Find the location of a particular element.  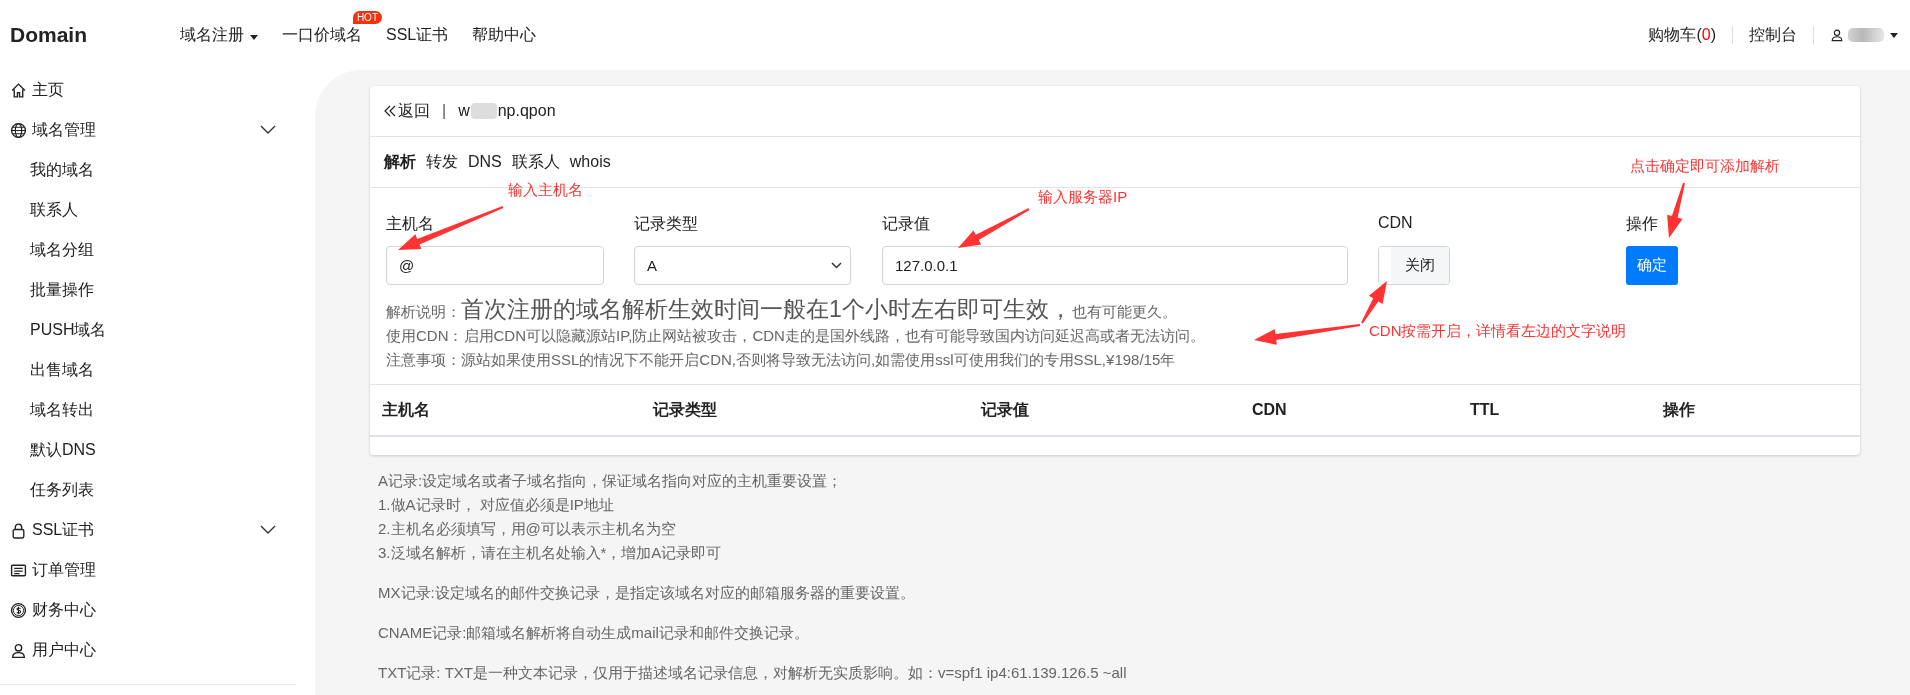

home-icon is located at coordinates (18, 90).